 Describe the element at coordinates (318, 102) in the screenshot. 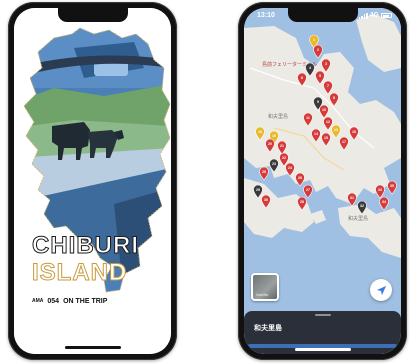

I see `map-pin-number: 9` at that location.